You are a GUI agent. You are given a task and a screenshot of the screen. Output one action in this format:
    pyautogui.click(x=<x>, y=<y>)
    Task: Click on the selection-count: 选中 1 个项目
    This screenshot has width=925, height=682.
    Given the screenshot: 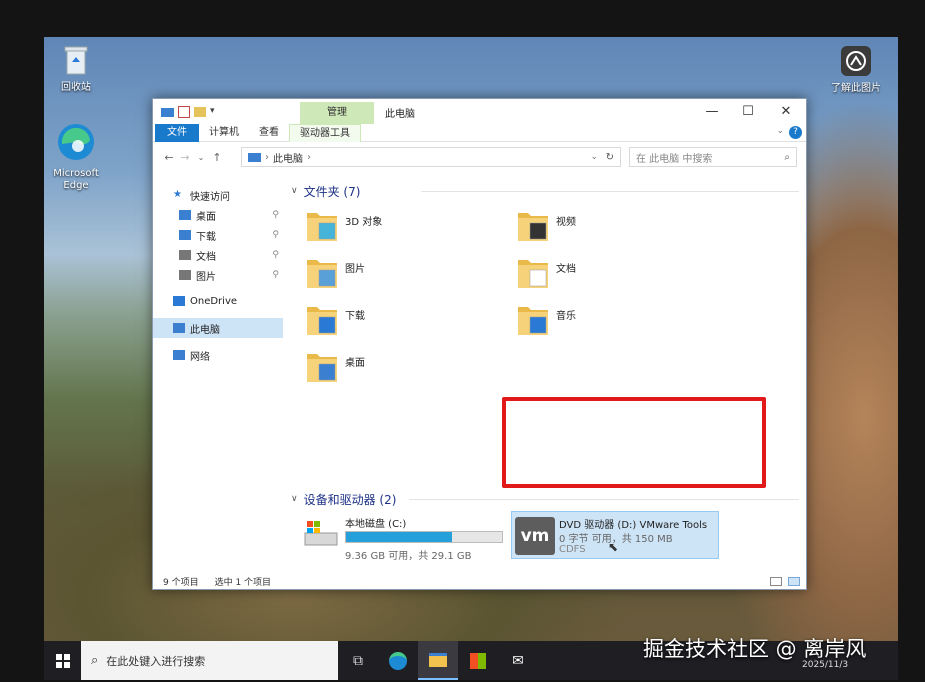 What is the action you would take?
    pyautogui.click(x=243, y=582)
    